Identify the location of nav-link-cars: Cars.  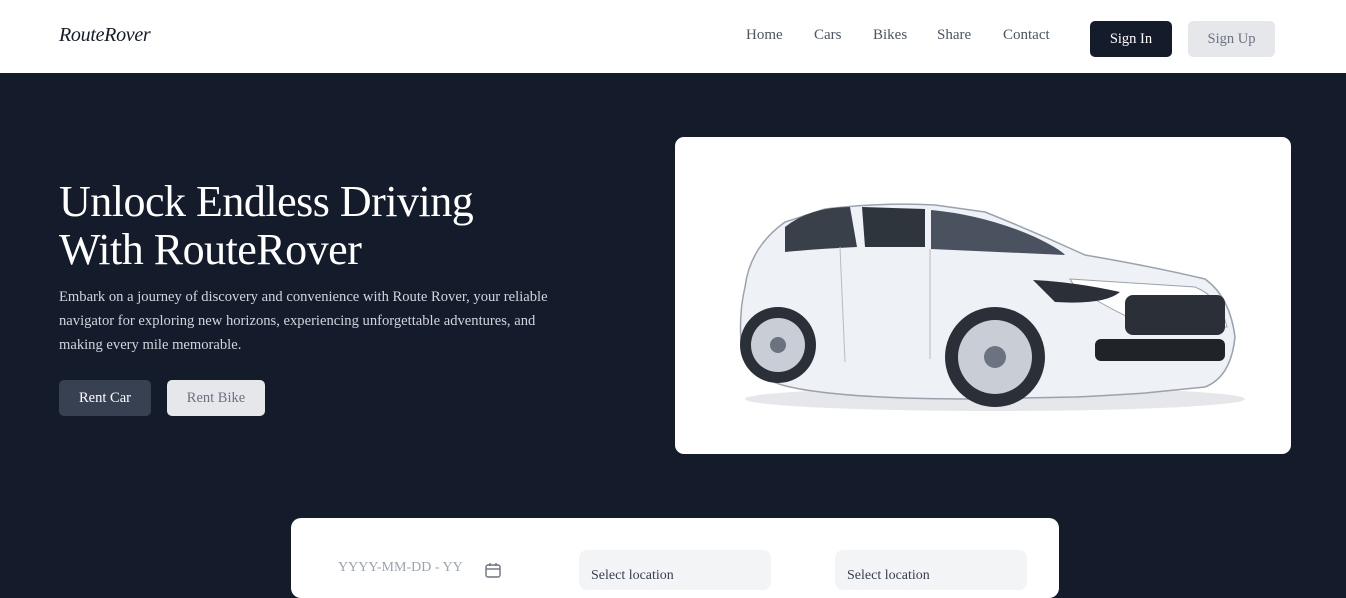
(828, 35).